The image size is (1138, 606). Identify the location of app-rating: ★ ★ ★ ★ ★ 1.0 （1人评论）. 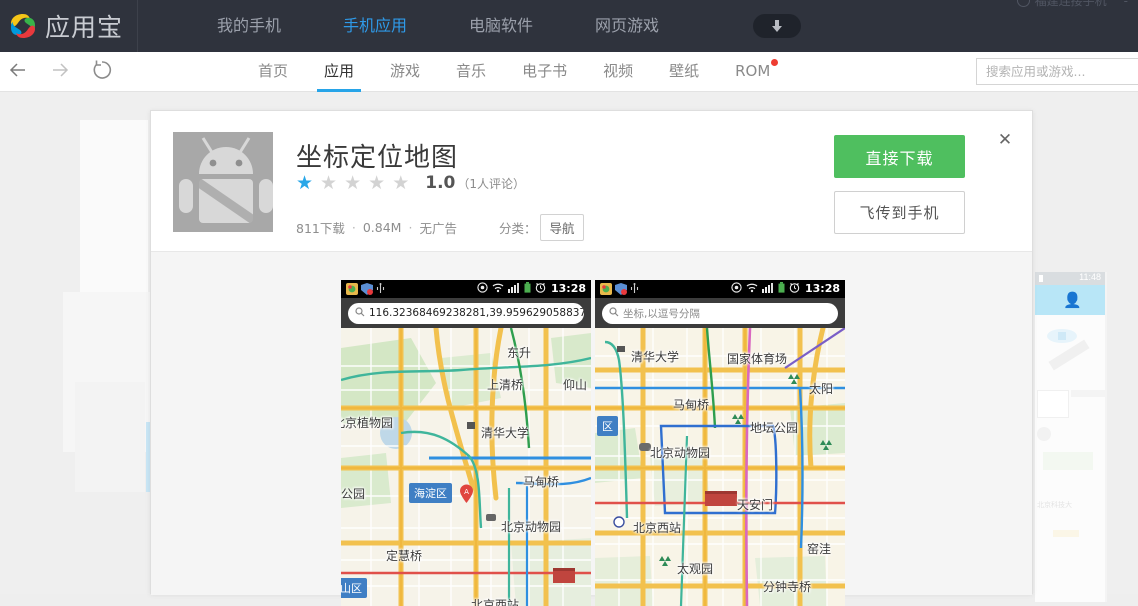
(410, 183).